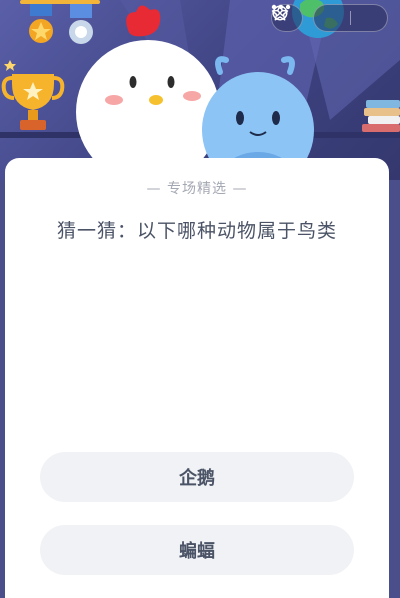  Describe the element at coordinates (197, 189) in the screenshot. I see `section-label: — 专场精选 —` at that location.